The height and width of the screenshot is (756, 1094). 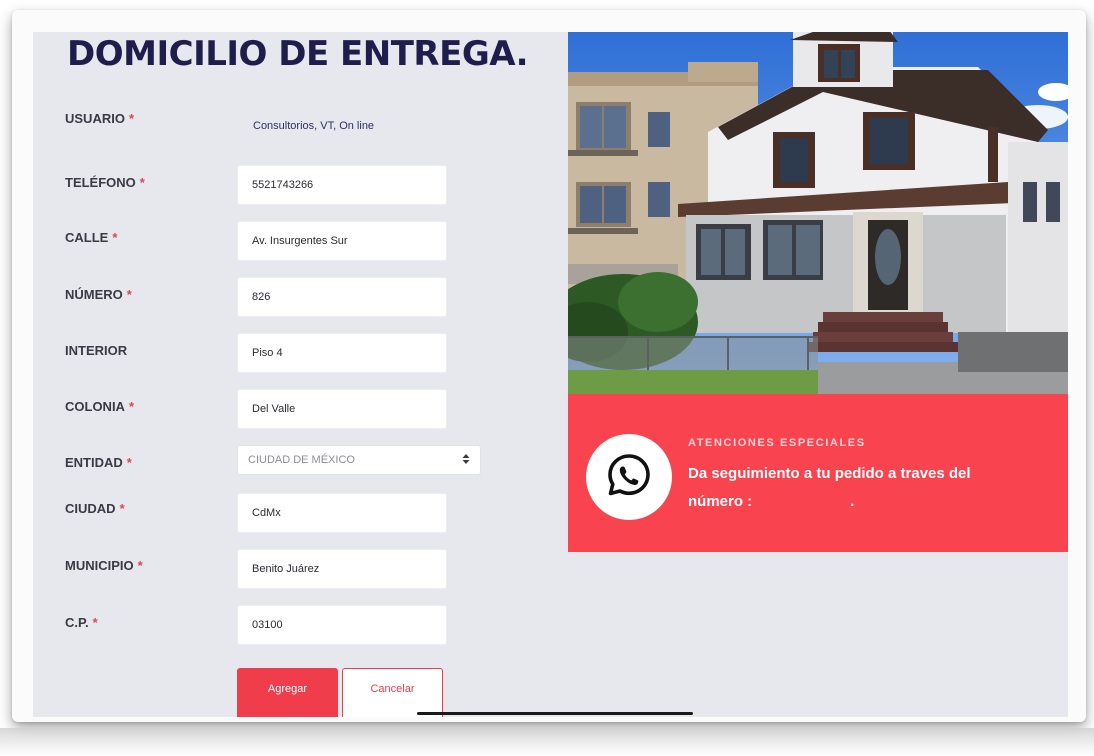 What do you see at coordinates (852, 501) in the screenshot?
I see `promo-number-suffix: .` at bounding box center [852, 501].